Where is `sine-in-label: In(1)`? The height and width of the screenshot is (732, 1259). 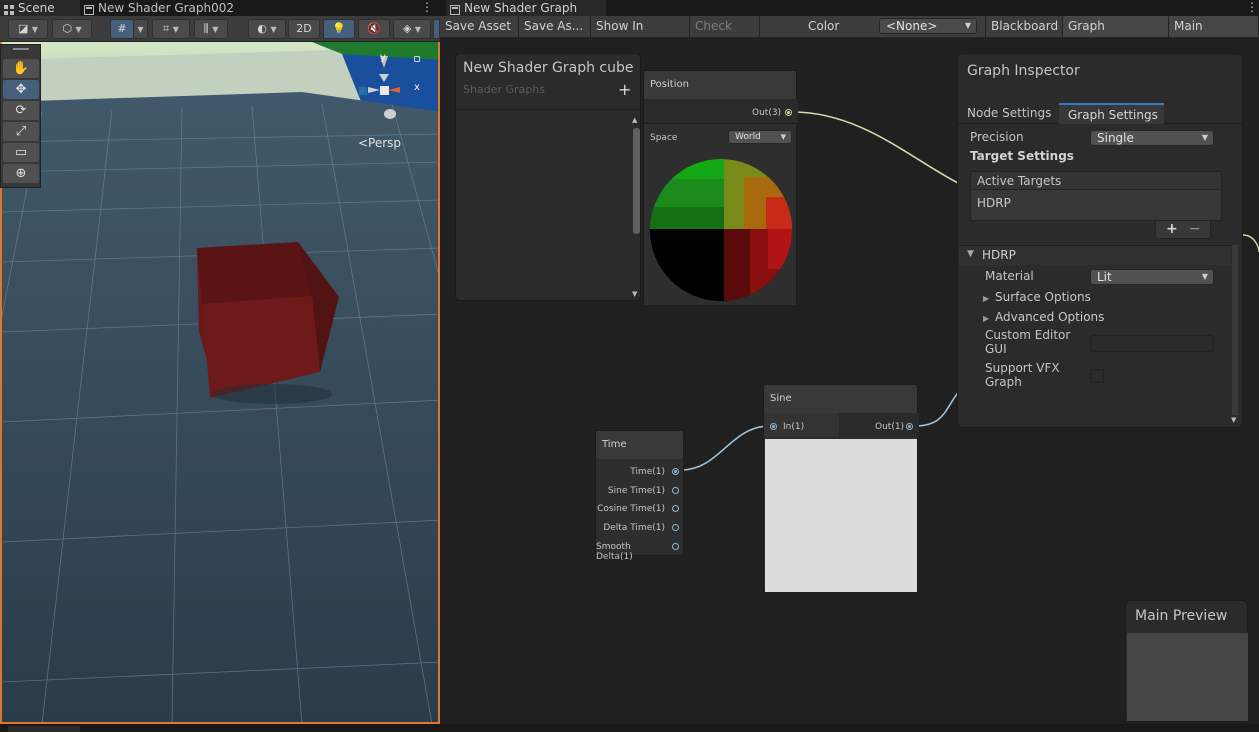 sine-in-label: In(1) is located at coordinates (794, 427).